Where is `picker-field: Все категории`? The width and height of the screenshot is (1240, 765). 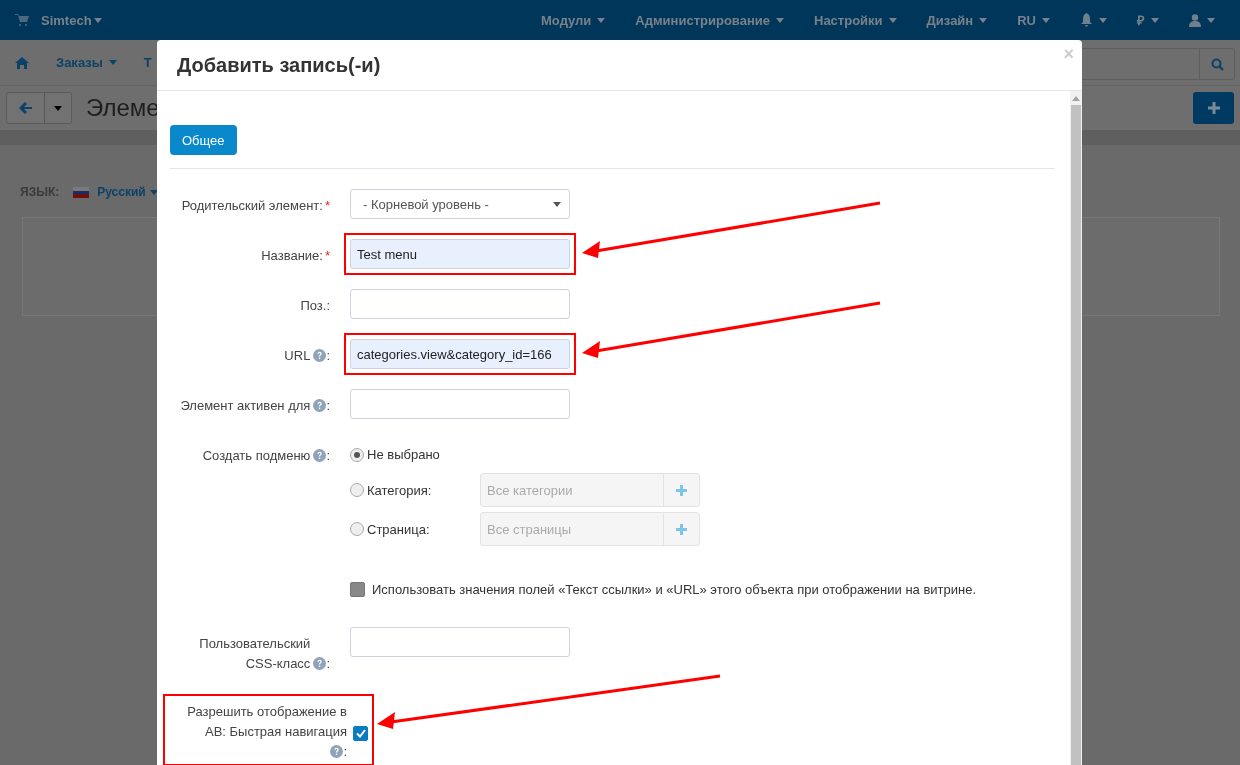 picker-field: Все категории is located at coordinates (590, 490).